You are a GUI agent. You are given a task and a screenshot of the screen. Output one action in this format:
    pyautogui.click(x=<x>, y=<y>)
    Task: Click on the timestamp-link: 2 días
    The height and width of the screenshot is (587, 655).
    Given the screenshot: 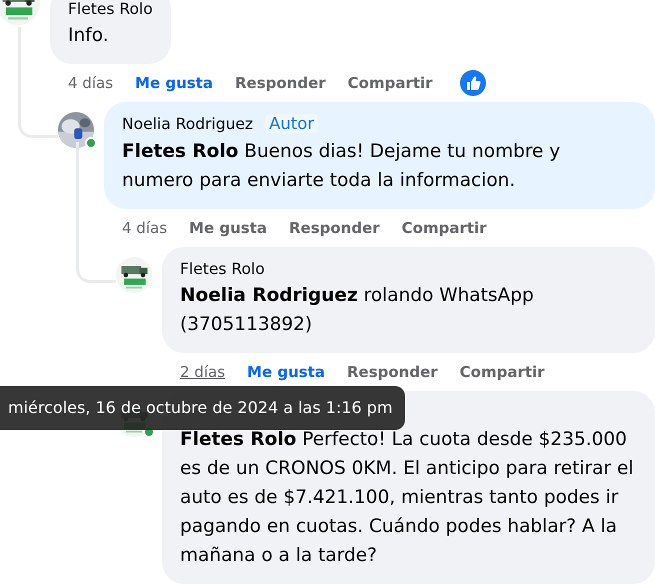 What is the action you would take?
    pyautogui.click(x=203, y=371)
    